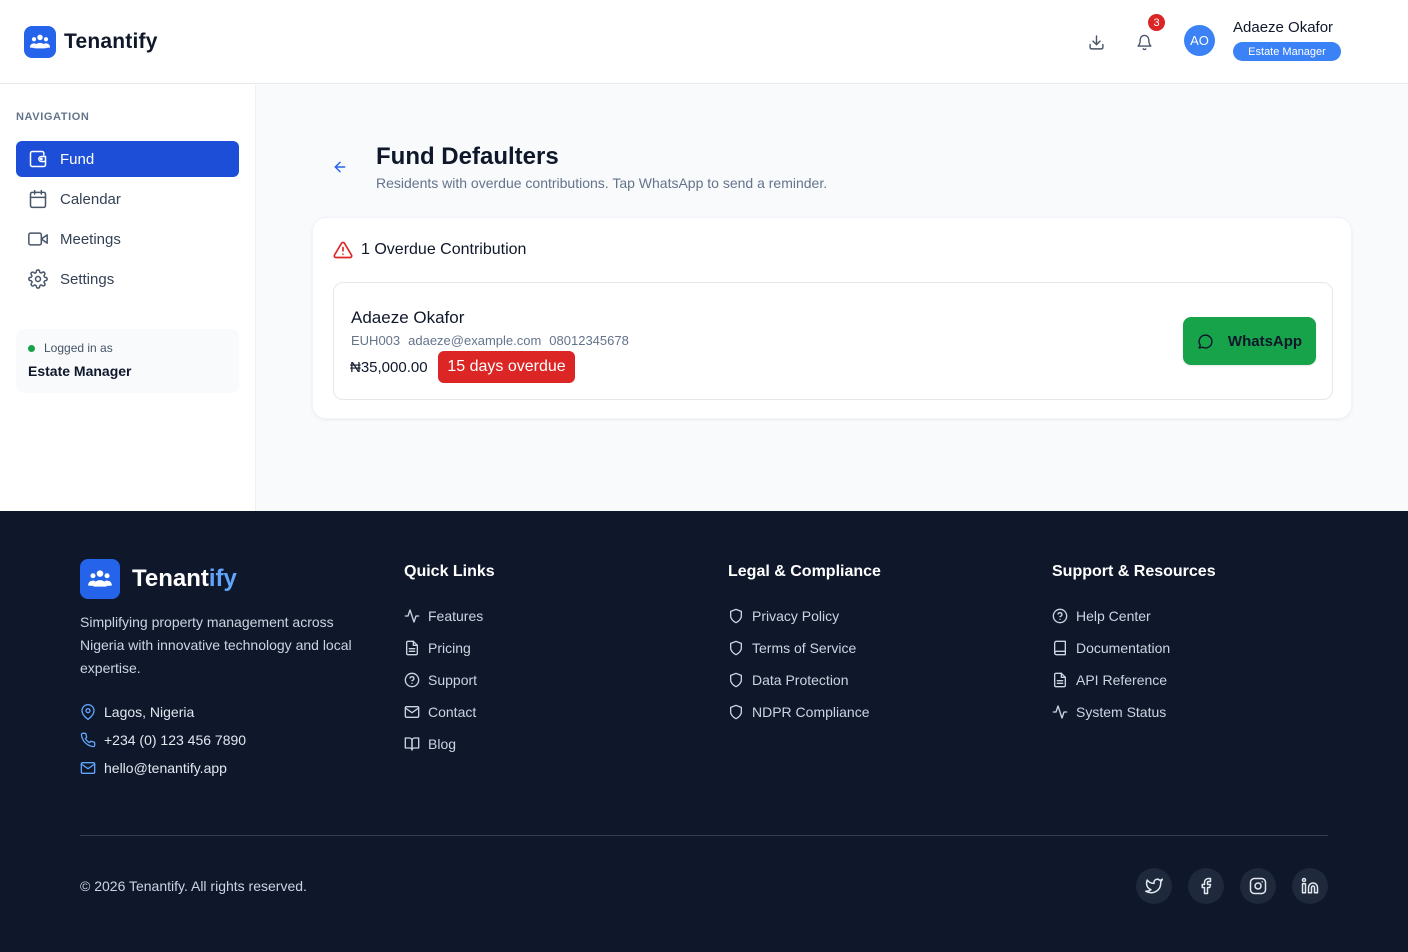  I want to click on contact-email: hello@tenantify.app, so click(153, 768).